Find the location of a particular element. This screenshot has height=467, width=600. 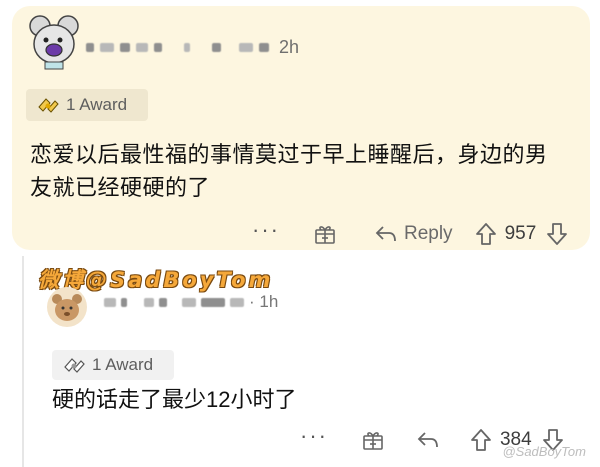

comment-meta: 2h is located at coordinates (192, 47).